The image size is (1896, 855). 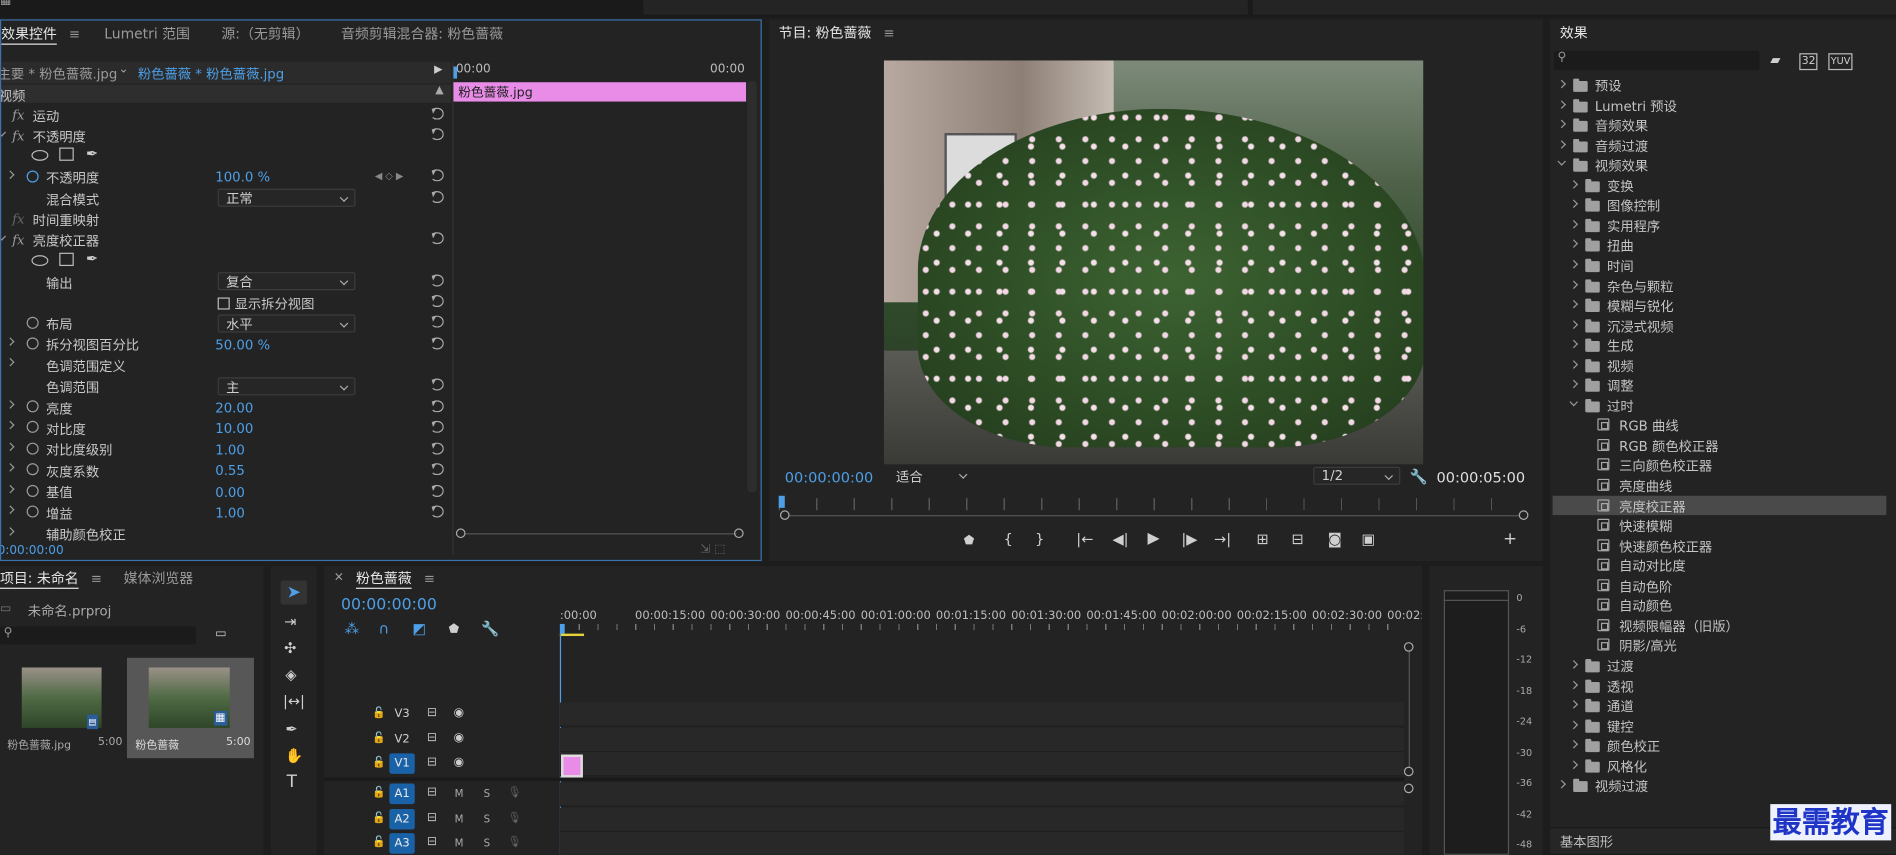 I want to click on effects-tree-item: 快速颜色校正器, so click(x=1720, y=545).